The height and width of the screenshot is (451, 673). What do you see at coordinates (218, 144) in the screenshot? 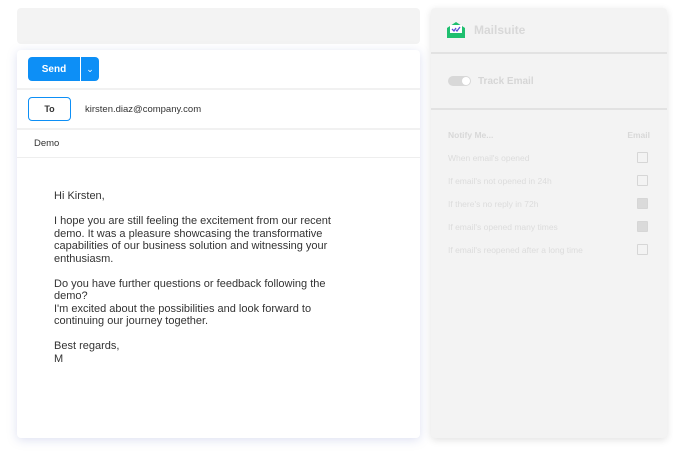
I see `subject-field: Demo` at bounding box center [218, 144].